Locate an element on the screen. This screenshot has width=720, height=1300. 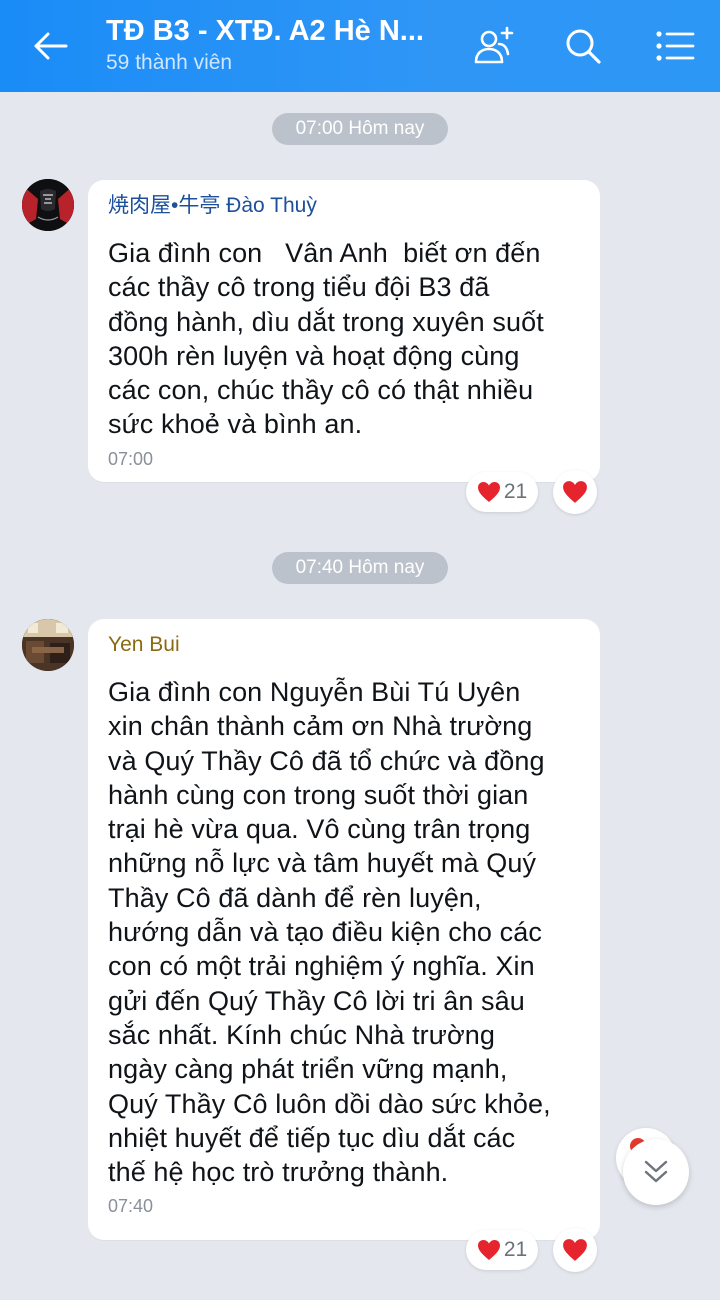
list-menu-icon is located at coordinates (675, 46).